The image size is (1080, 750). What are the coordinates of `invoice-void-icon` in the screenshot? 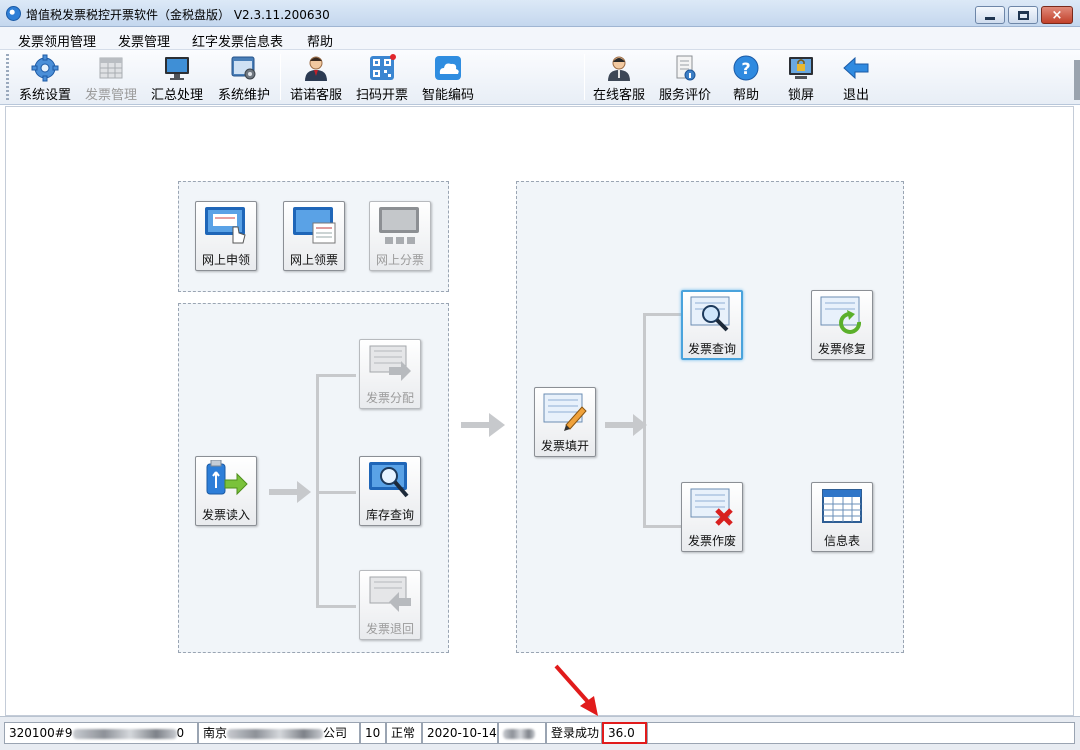 It's located at (711, 507).